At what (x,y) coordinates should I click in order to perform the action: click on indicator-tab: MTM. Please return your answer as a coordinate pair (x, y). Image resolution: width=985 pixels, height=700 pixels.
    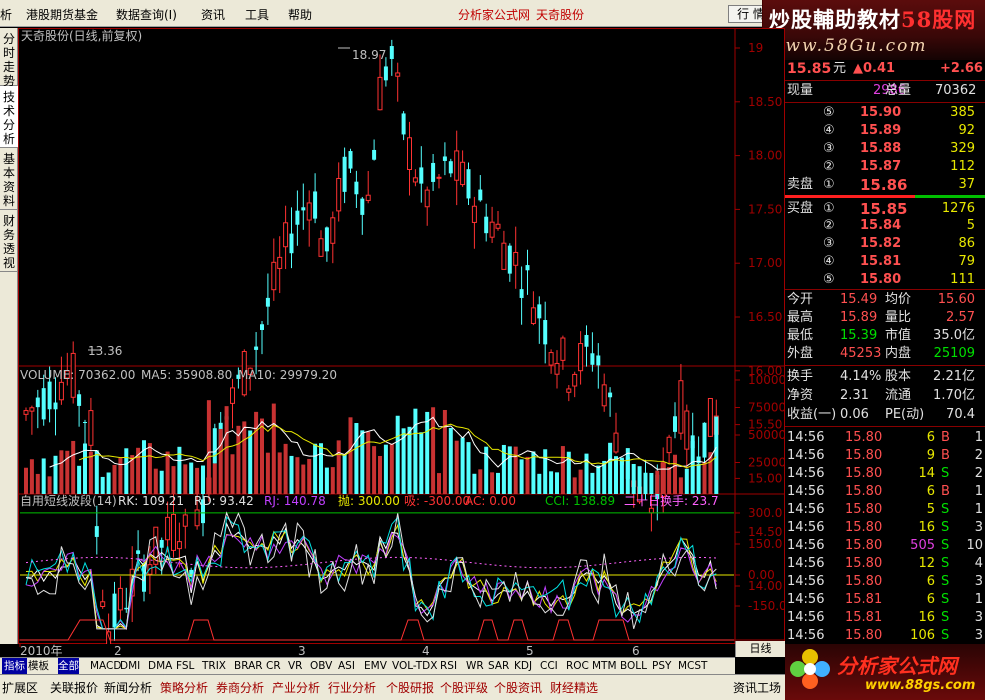
    Looking at the image, I should click on (604, 666).